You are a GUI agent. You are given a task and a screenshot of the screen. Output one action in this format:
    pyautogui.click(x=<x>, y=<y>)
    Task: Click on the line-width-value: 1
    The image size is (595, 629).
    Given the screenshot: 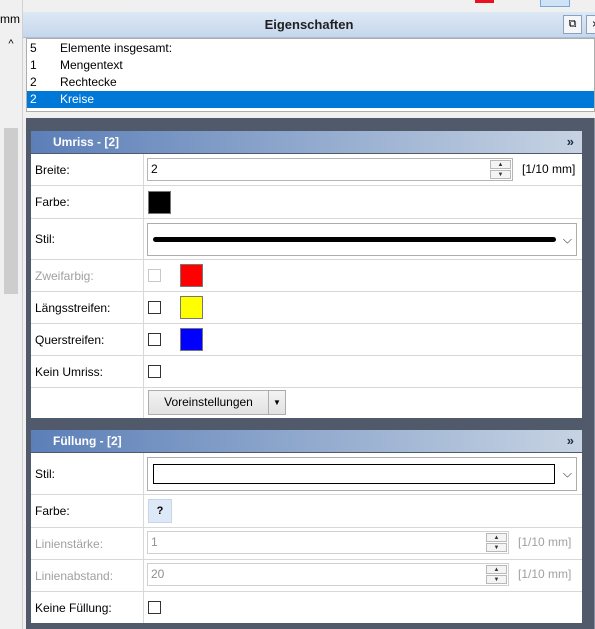 What is the action you would take?
    pyautogui.click(x=154, y=542)
    